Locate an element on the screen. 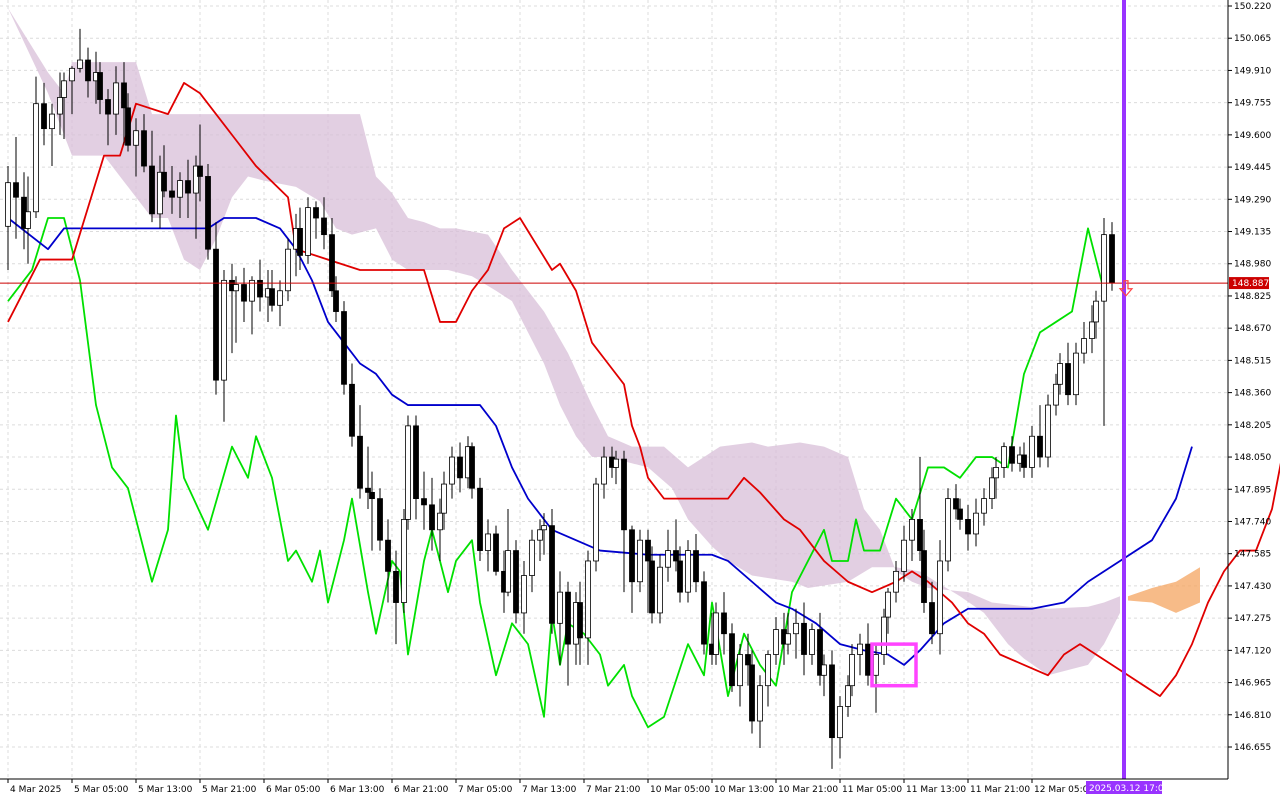 Image resolution: width=1280 pixels, height=804 pixels. current-price-label: 148.887 is located at coordinates (1250, 284).